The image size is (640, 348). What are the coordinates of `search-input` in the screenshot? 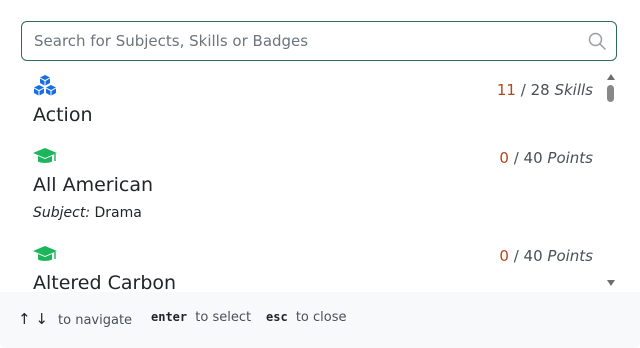 It's located at (308, 41).